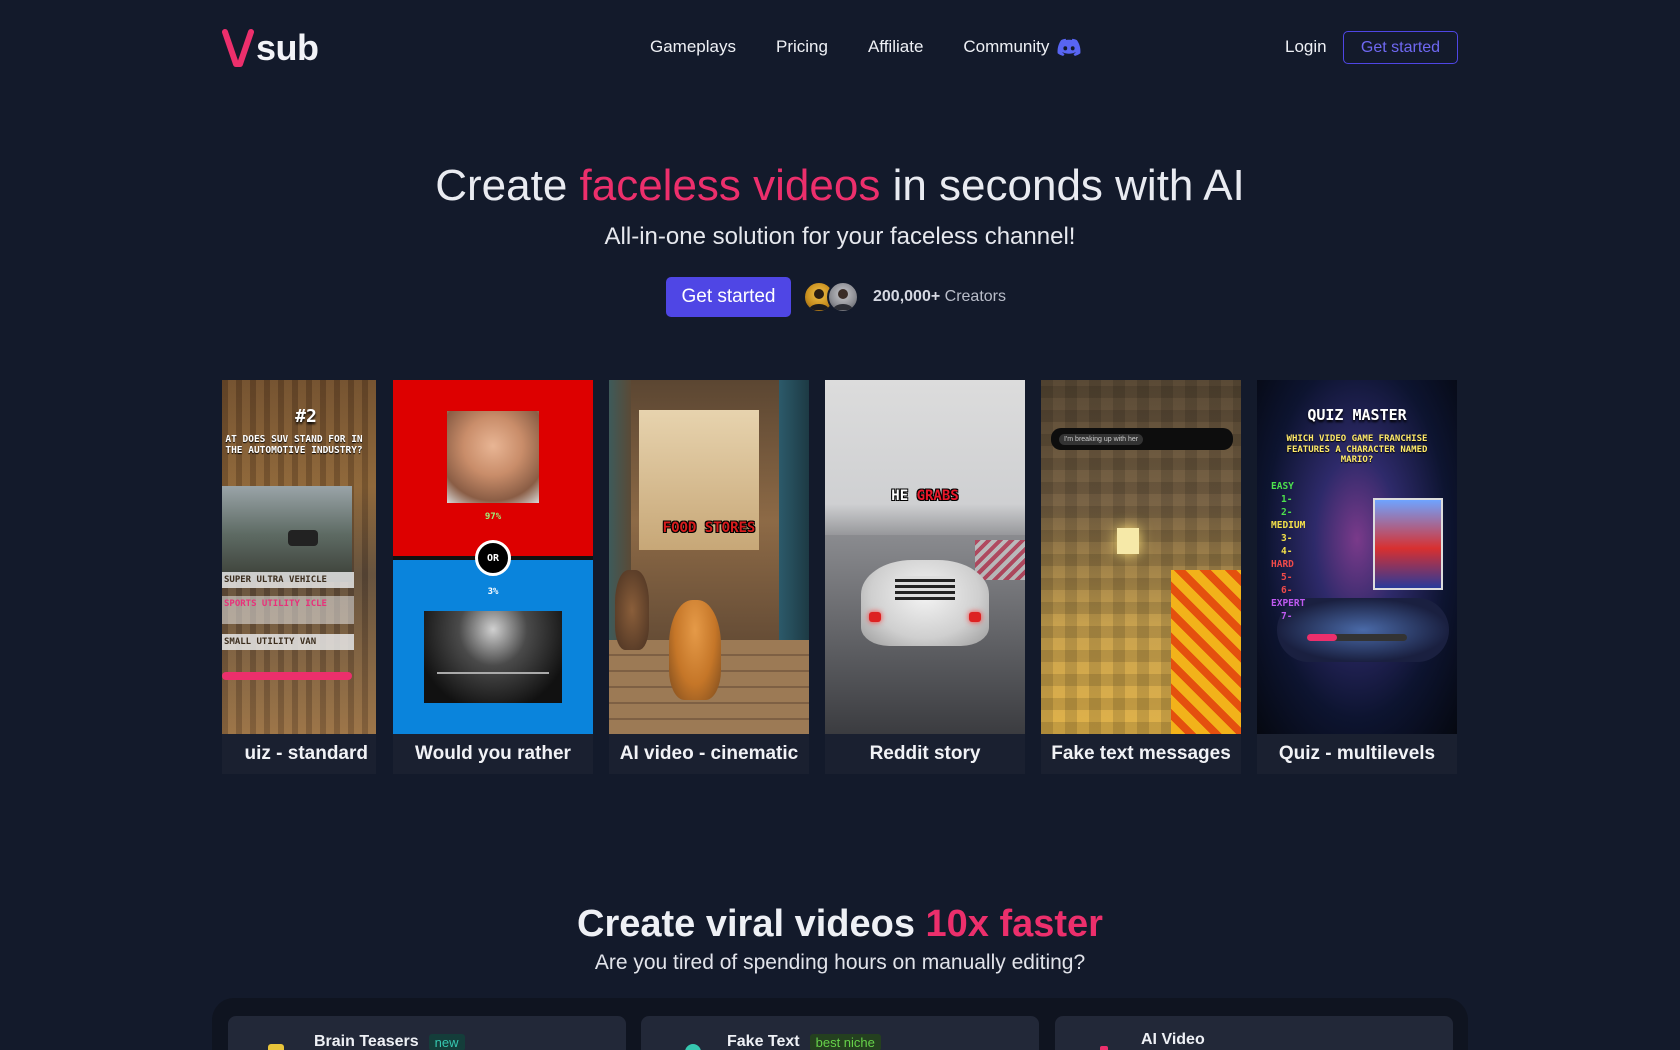  I want to click on hero-title-post: in seconds with AI, so click(1062, 185).